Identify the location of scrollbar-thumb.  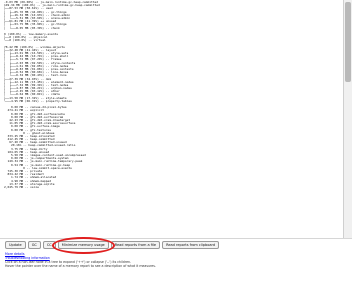
(348, 42).